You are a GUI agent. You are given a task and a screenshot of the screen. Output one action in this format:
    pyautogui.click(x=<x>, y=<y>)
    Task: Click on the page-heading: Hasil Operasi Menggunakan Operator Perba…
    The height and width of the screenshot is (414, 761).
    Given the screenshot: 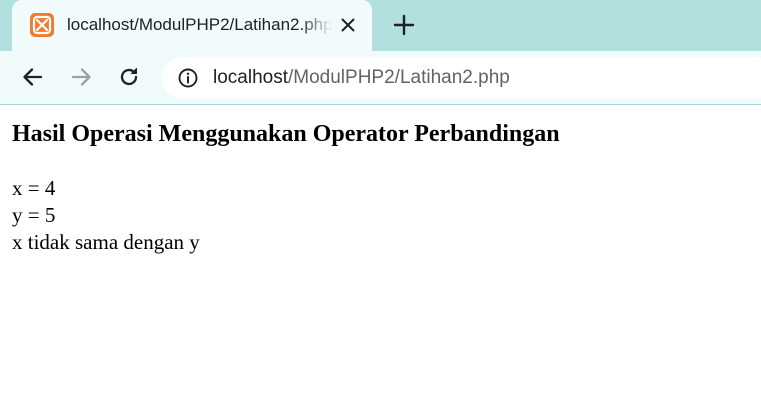 What is the action you would take?
    pyautogui.click(x=286, y=134)
    